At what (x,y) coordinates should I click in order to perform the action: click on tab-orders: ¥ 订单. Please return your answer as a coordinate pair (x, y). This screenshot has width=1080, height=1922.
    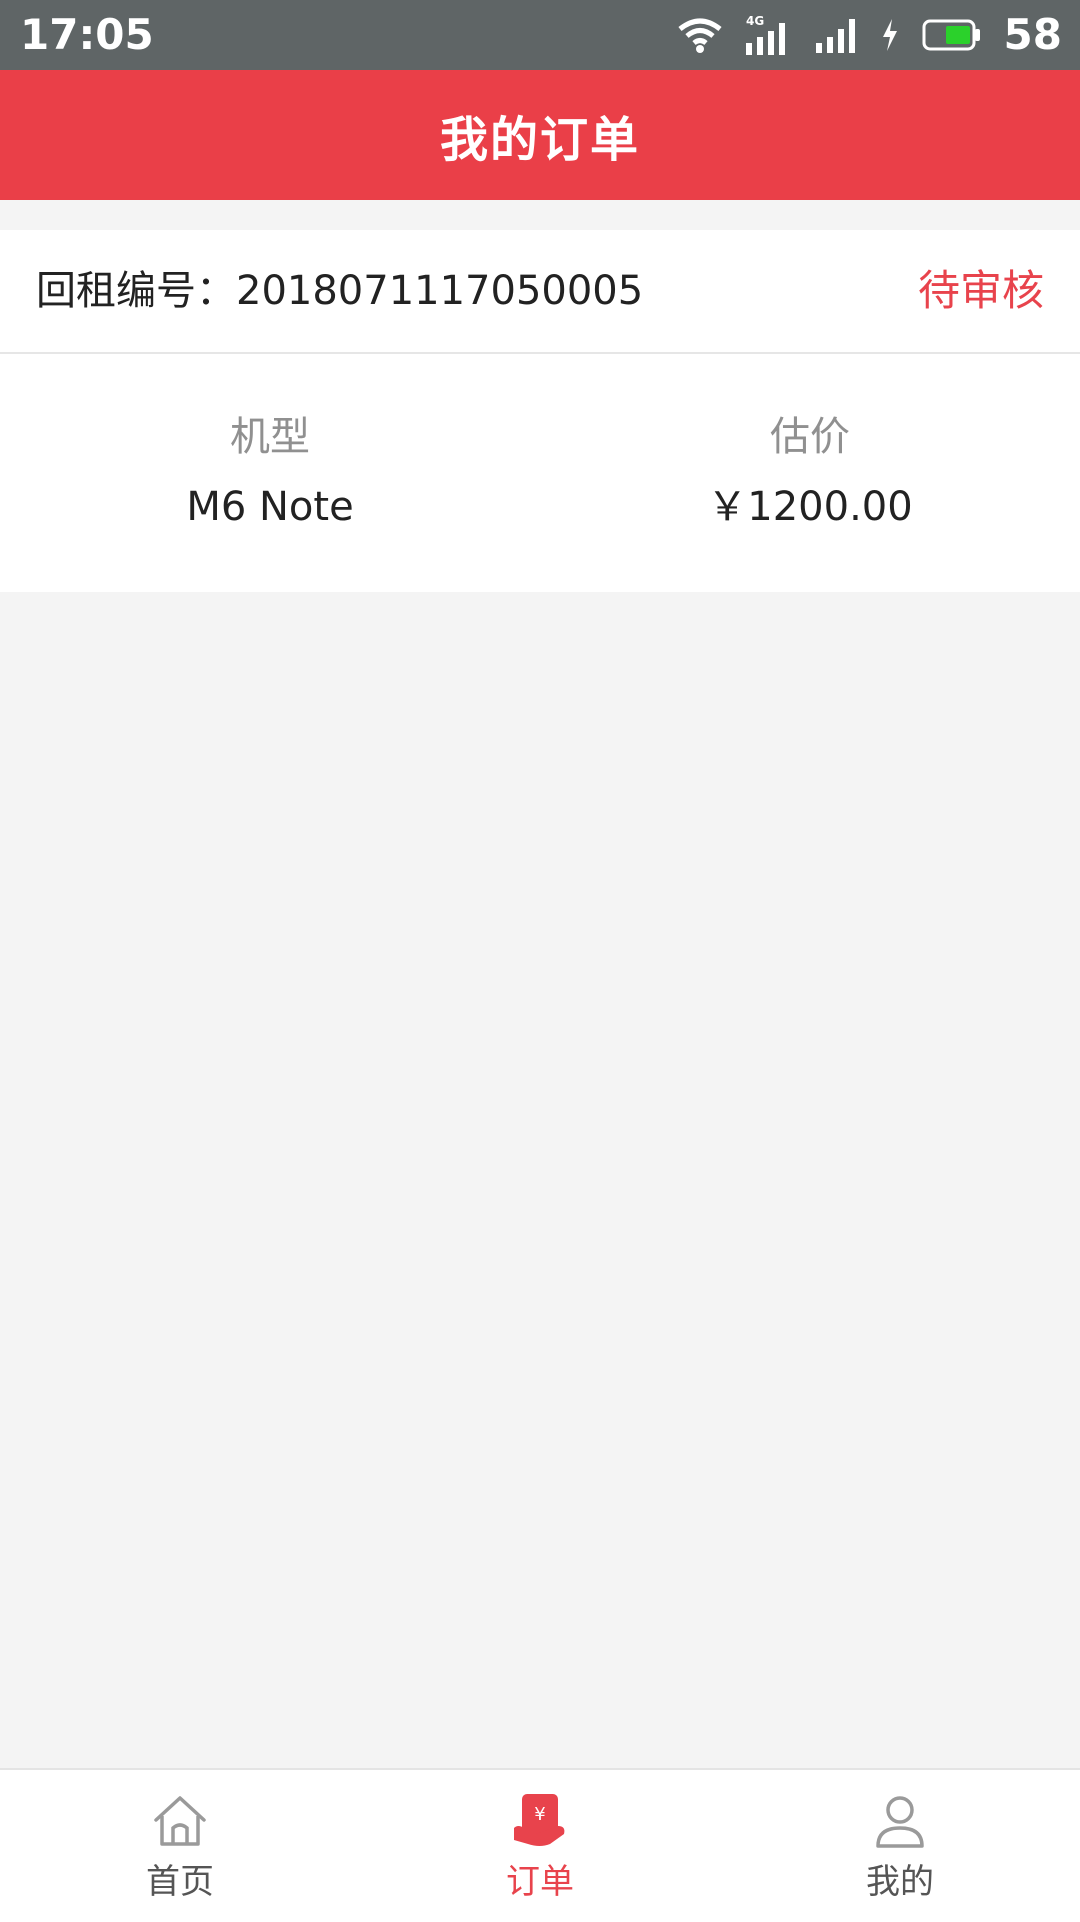
    Looking at the image, I should click on (540, 1846).